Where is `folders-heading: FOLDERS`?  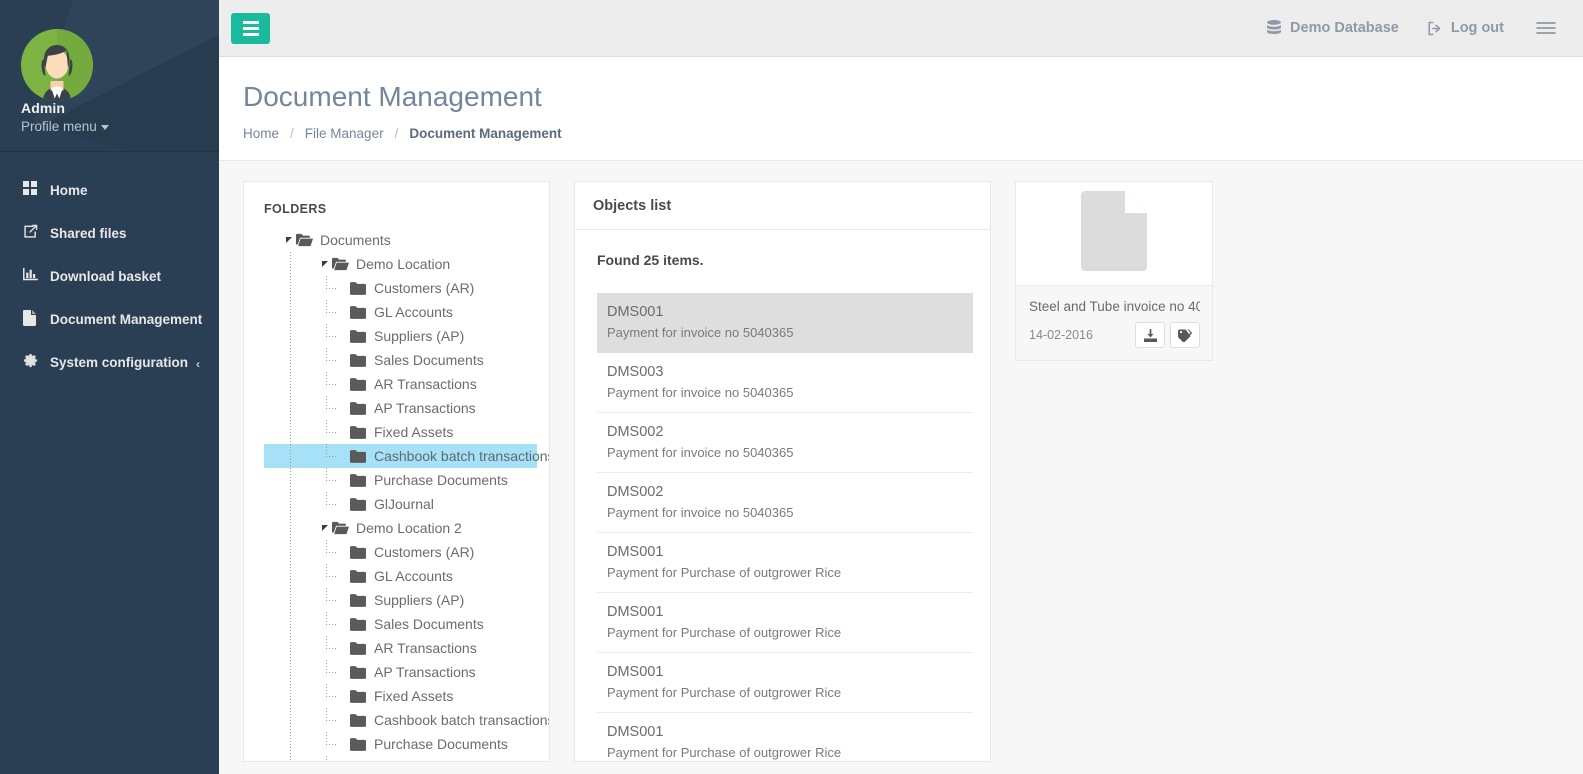
folders-heading: FOLDERS is located at coordinates (295, 209).